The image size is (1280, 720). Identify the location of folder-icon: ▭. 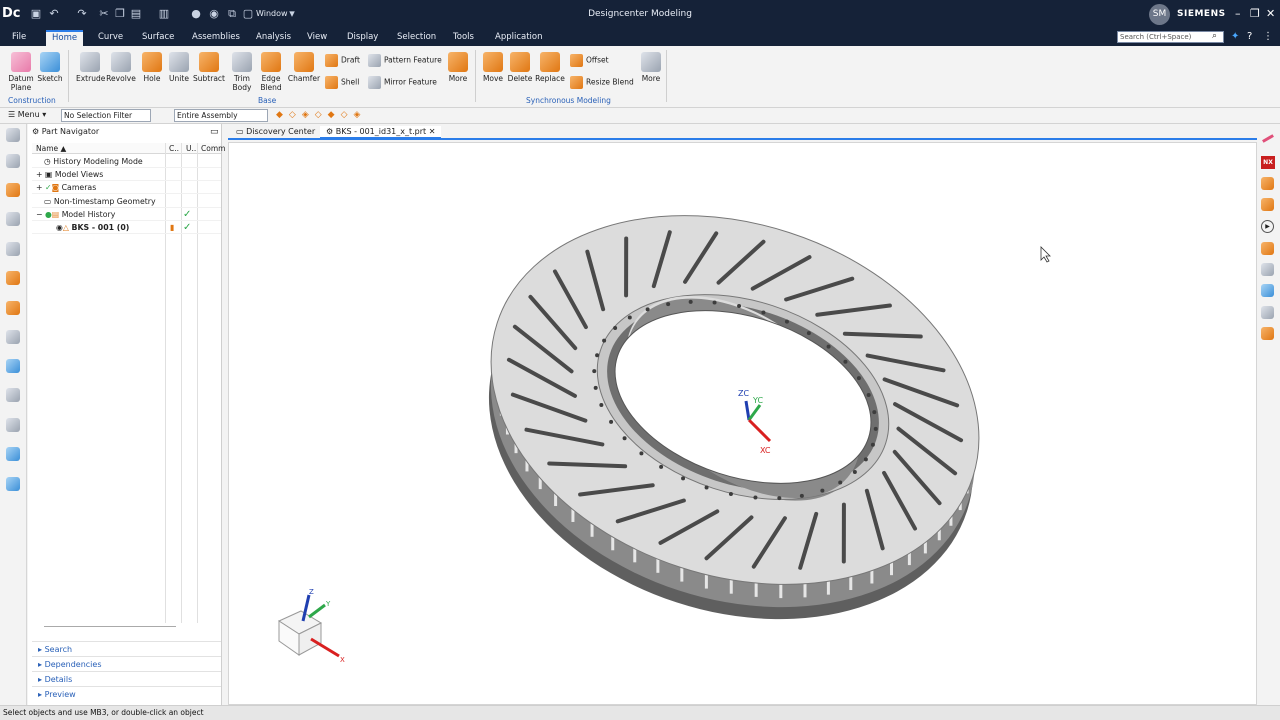
(49, 201).